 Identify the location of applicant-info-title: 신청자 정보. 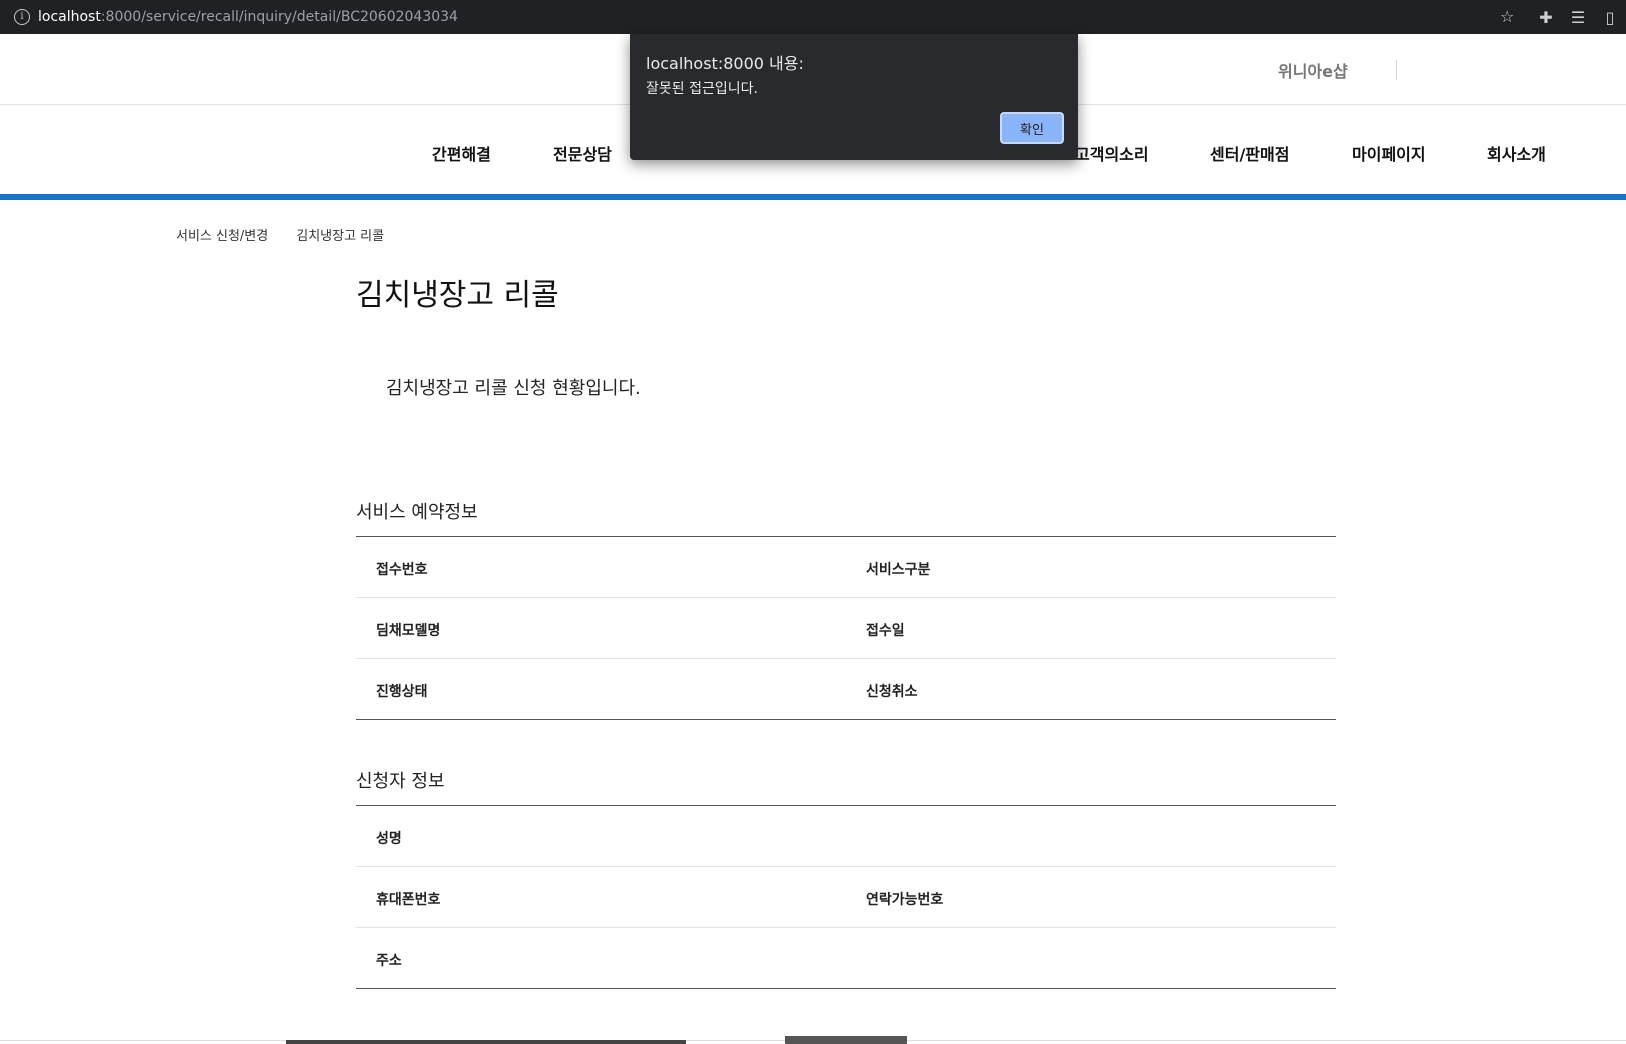
(400, 781).